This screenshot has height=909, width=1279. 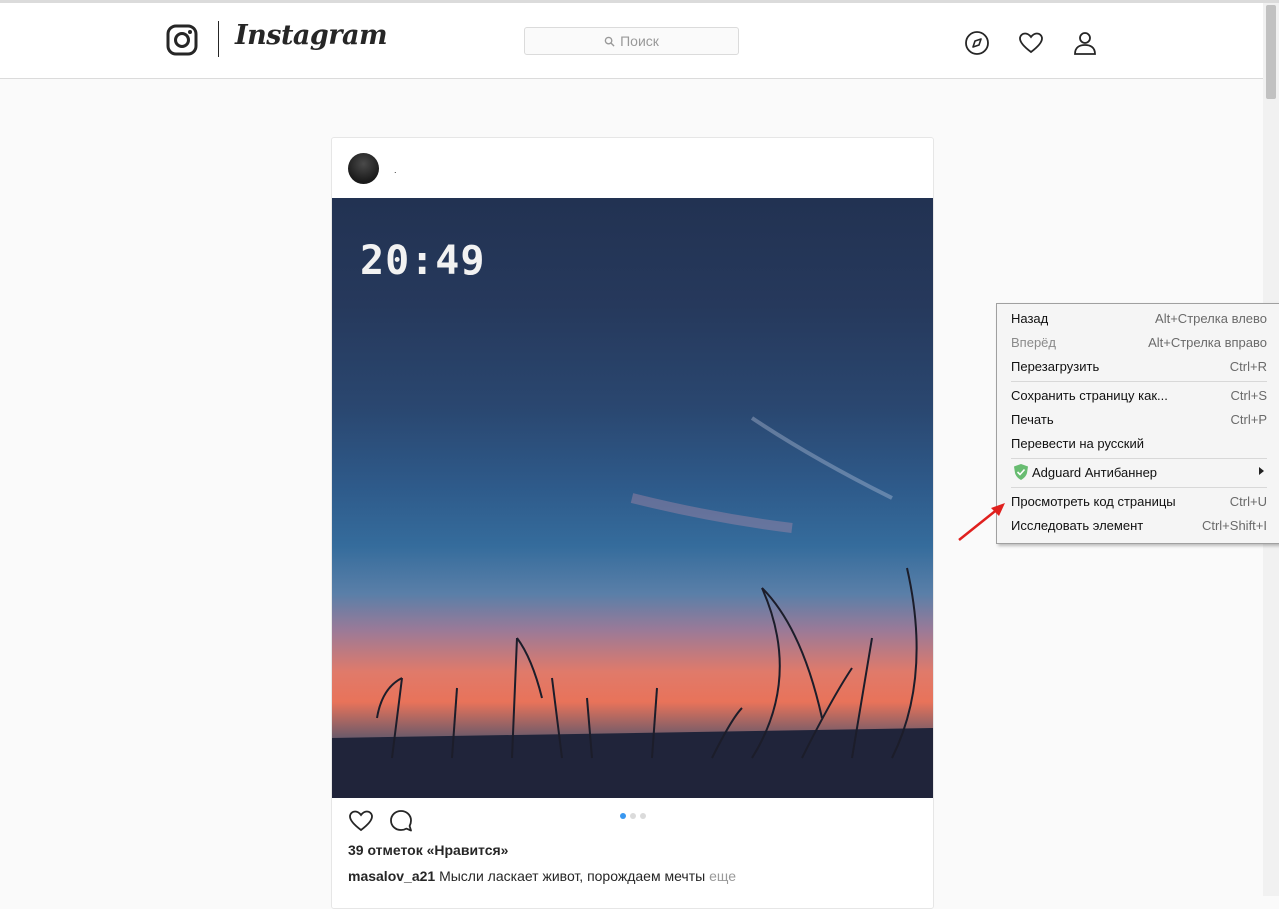 I want to click on submenu-arrow-icon, so click(x=1261, y=471).